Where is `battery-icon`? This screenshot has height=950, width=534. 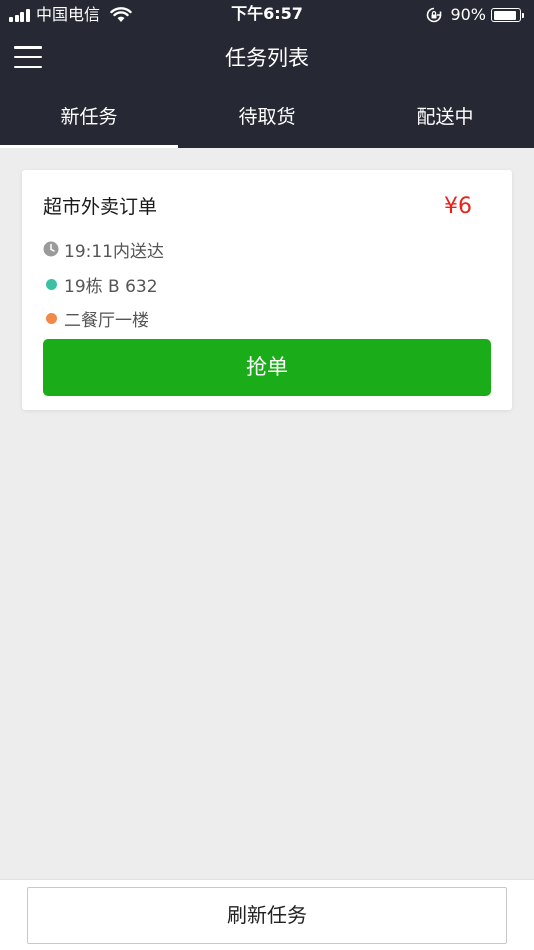
battery-icon is located at coordinates (506, 15).